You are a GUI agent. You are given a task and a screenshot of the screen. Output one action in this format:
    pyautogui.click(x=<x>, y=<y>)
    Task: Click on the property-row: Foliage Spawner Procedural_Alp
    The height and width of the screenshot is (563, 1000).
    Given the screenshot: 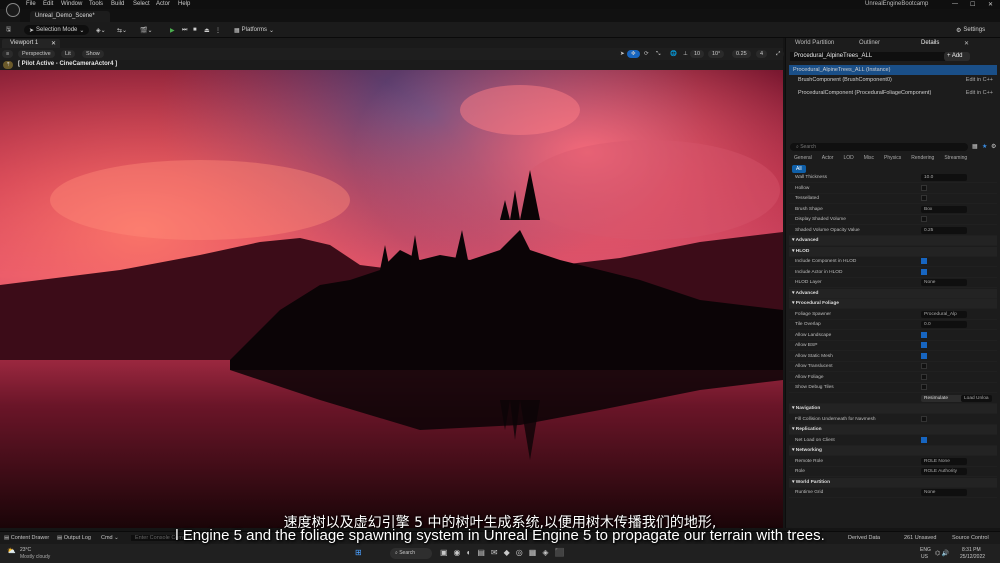 What is the action you would take?
    pyautogui.click(x=893, y=315)
    